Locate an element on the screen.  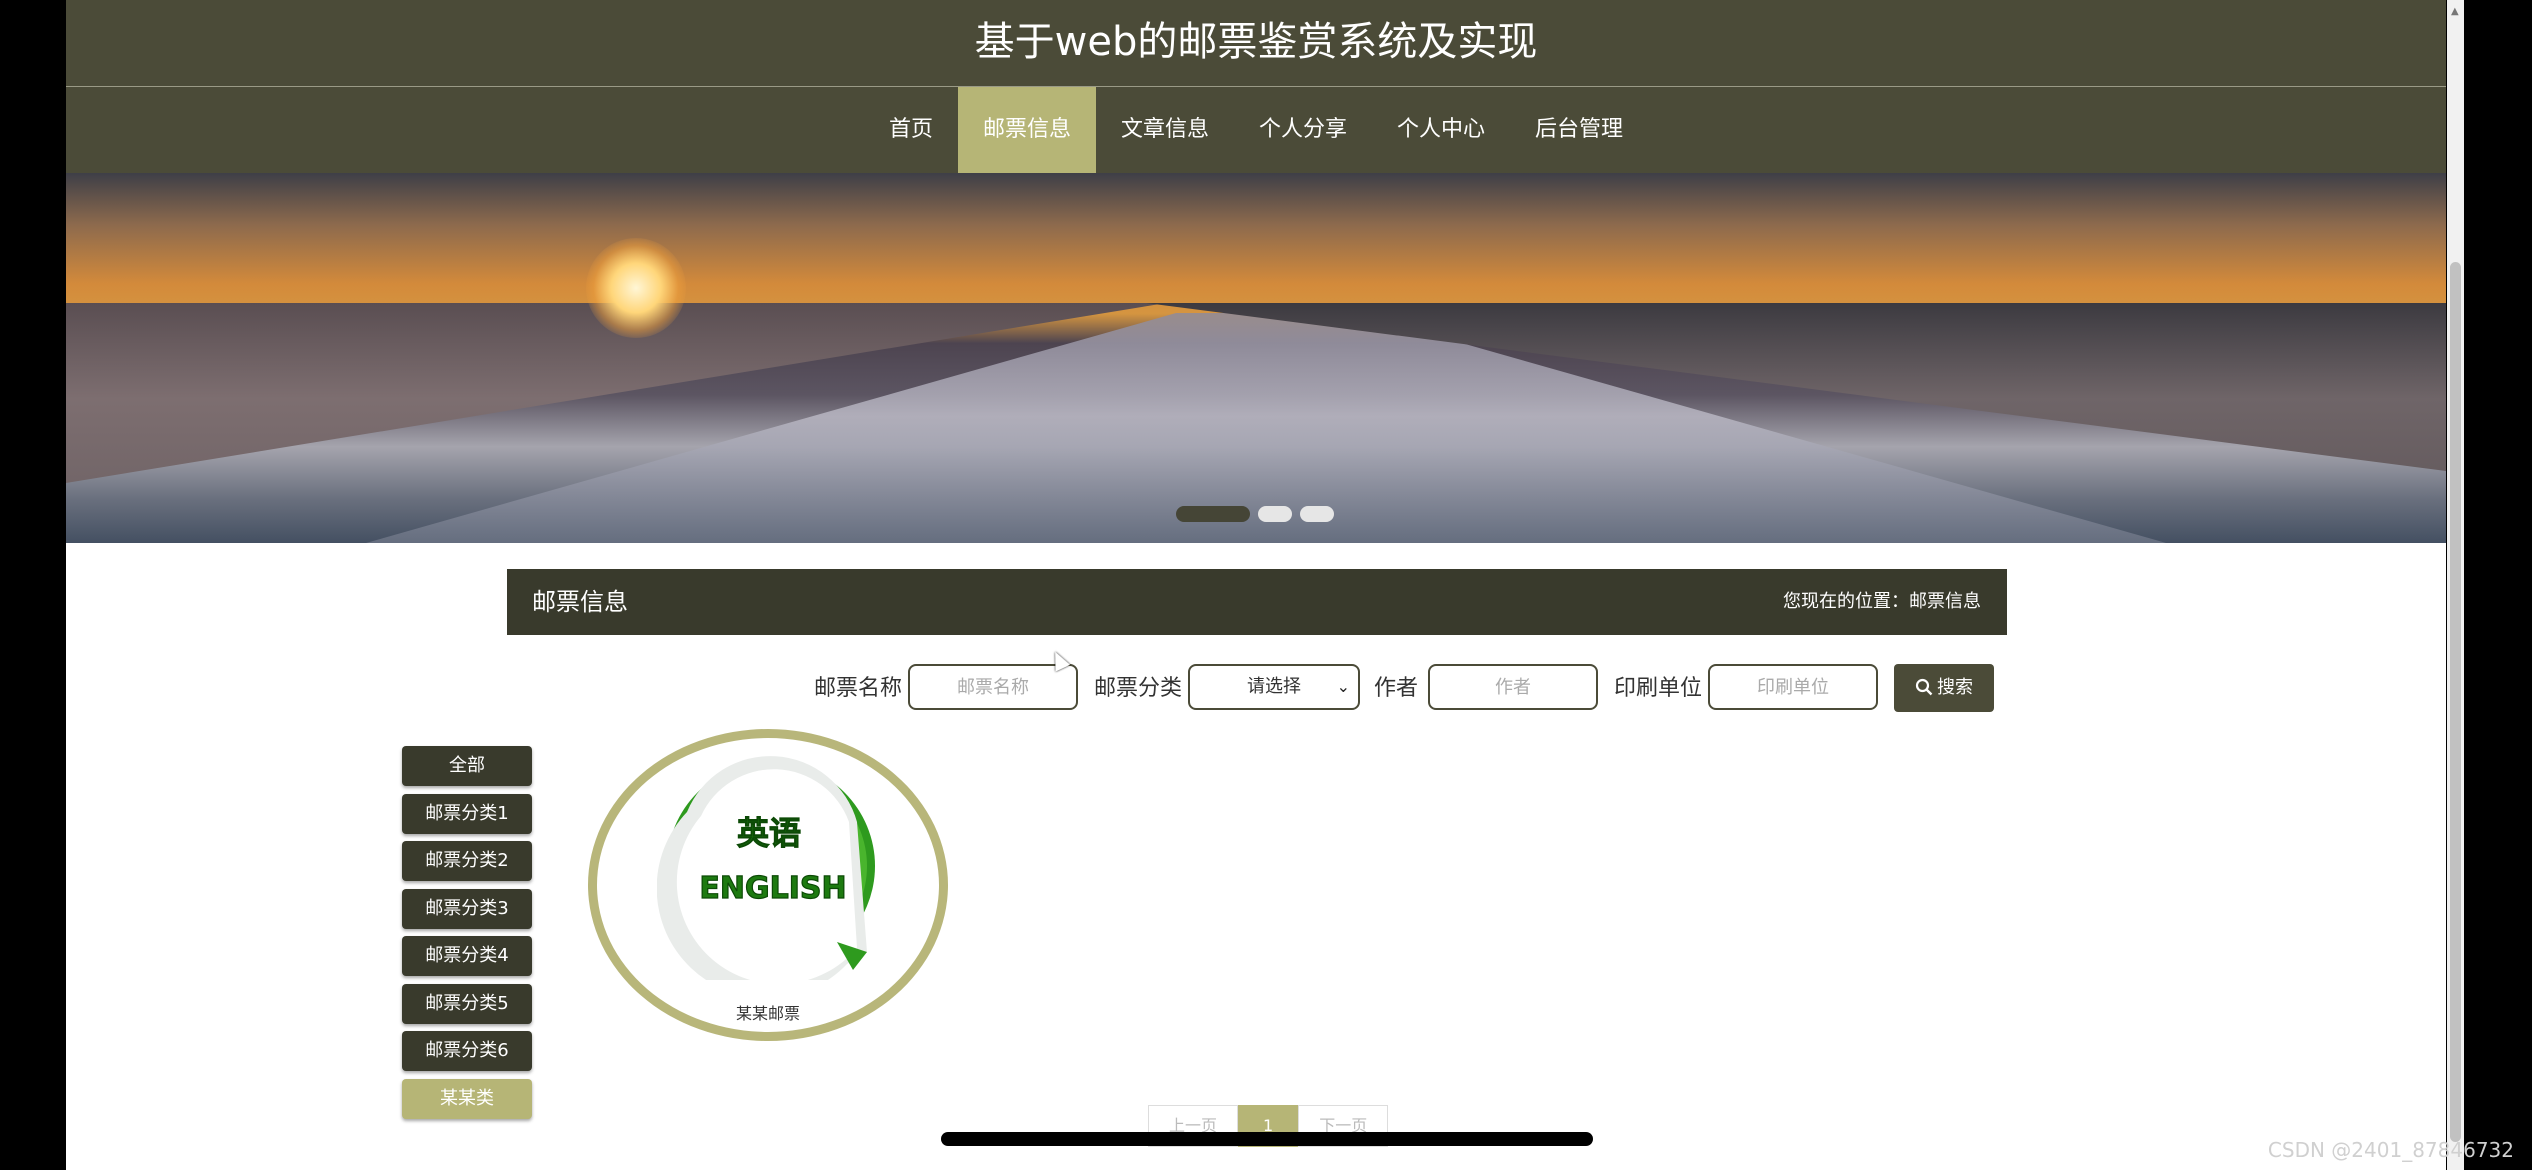
search-icon is located at coordinates (1924, 687).